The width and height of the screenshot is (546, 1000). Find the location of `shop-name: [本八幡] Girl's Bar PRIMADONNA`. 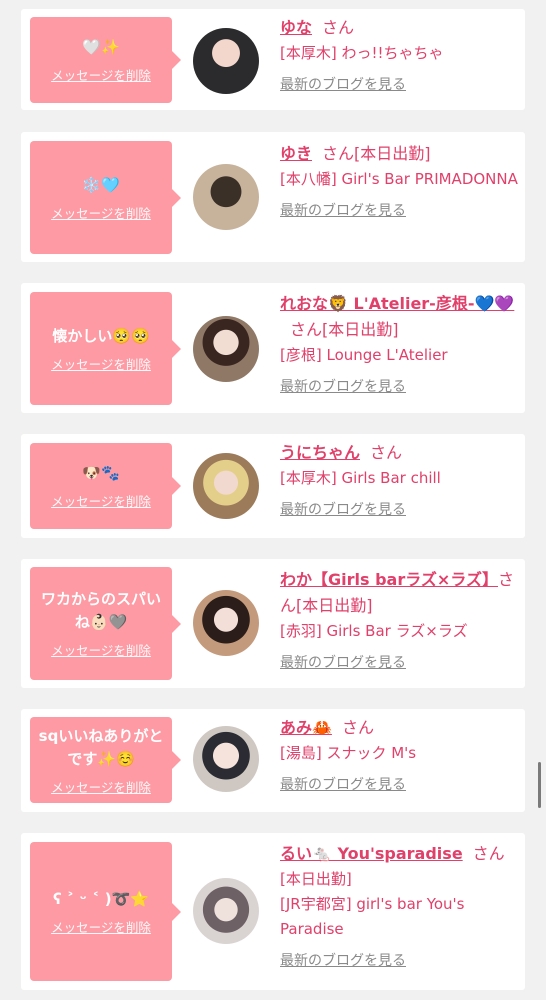

shop-name: [本八幡] Girl's Bar PRIMADONNA is located at coordinates (399, 179).